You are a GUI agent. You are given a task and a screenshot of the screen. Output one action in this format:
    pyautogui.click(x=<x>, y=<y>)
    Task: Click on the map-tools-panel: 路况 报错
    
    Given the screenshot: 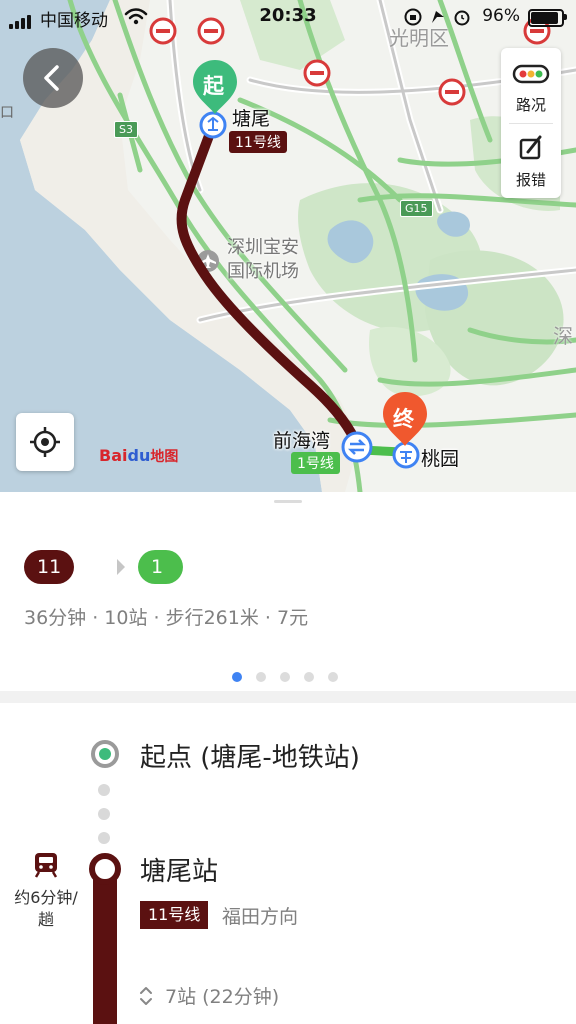 What is the action you would take?
    pyautogui.click(x=531, y=123)
    